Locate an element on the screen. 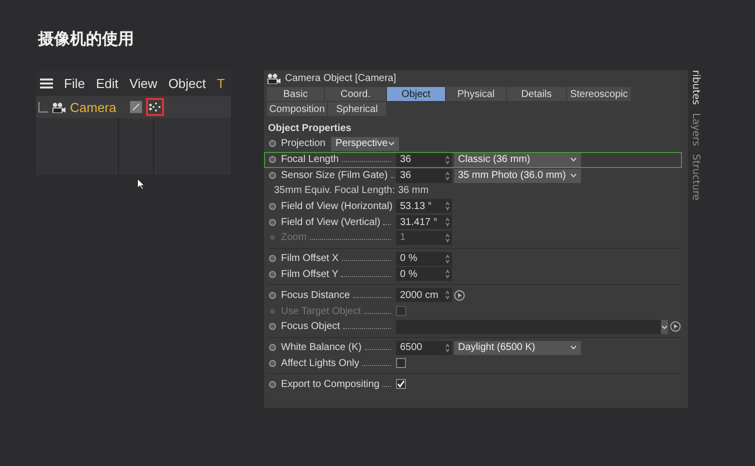 The width and height of the screenshot is (755, 466). section-heading: Object Properties is located at coordinates (309, 129).